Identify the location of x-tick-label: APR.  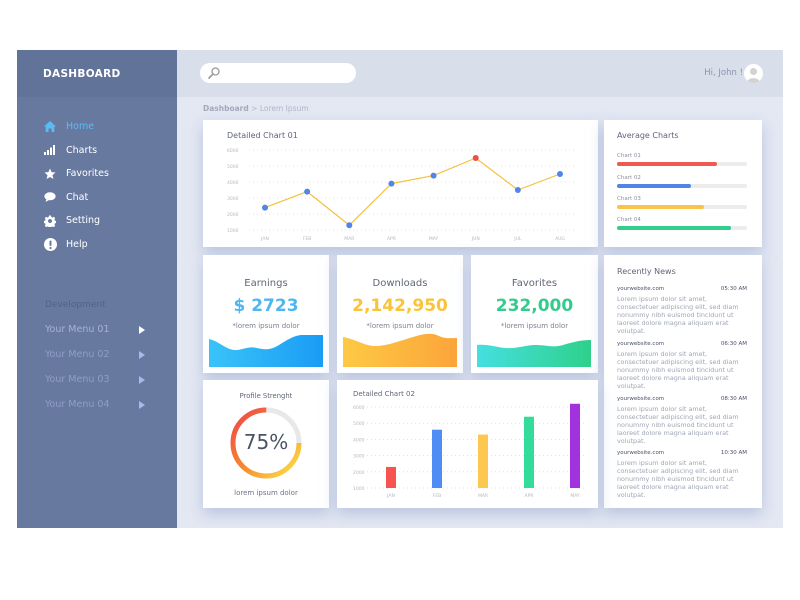
(391, 239).